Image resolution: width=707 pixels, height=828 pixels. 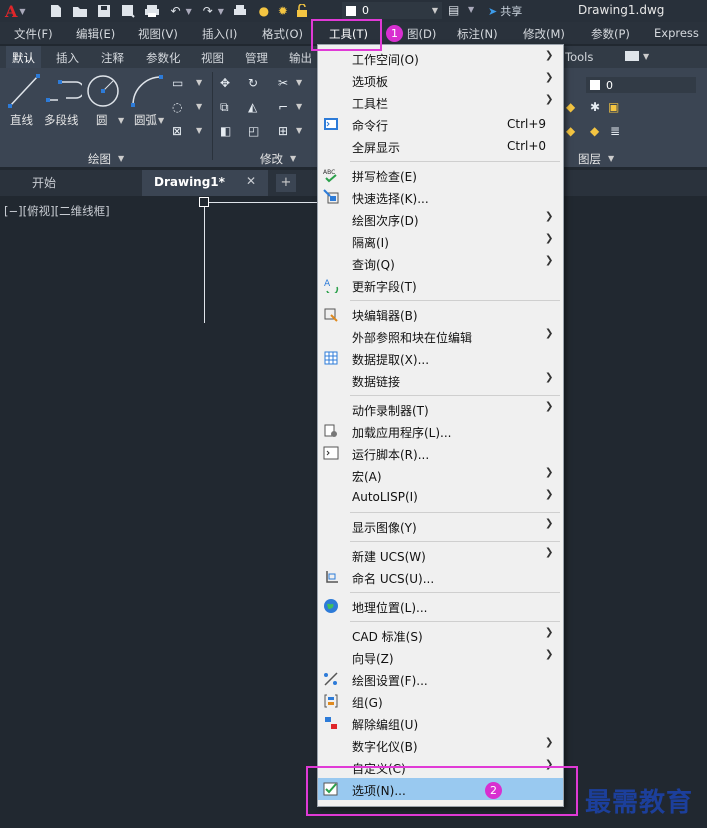 I want to click on layer-panel-title: 图层, so click(x=589, y=159).